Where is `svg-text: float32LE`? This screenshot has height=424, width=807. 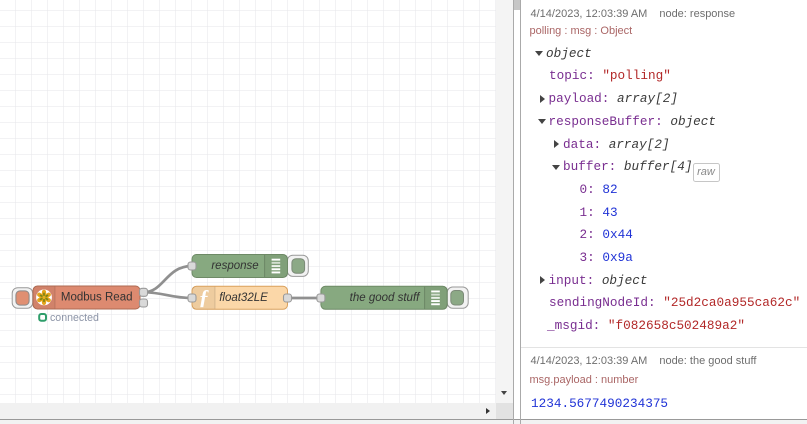 svg-text: float32LE is located at coordinates (243, 298).